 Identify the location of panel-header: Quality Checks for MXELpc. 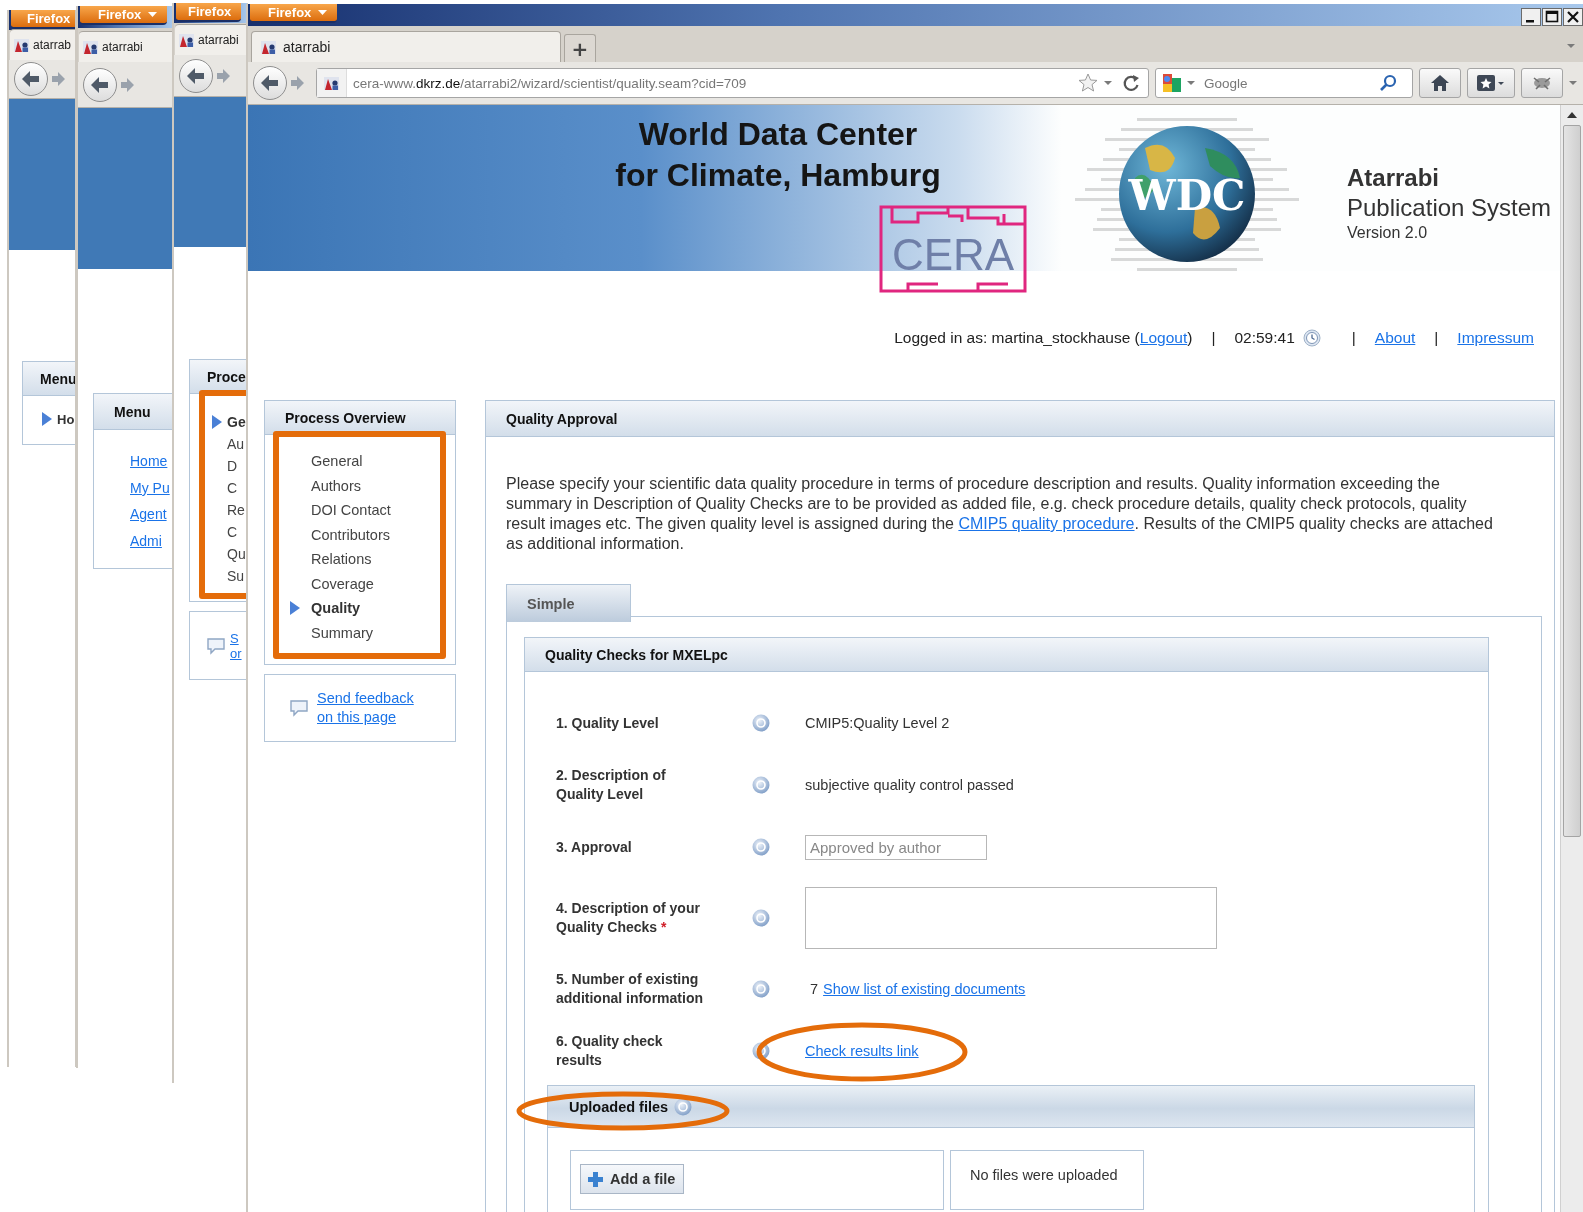
(1006, 655).